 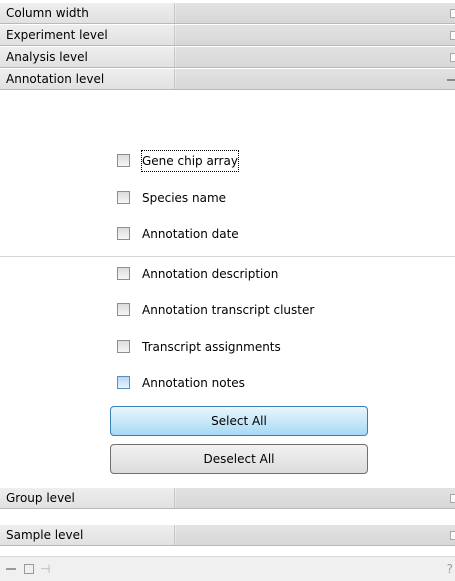 I want to click on section-analysis-level: Analysis level, so click(x=227, y=57).